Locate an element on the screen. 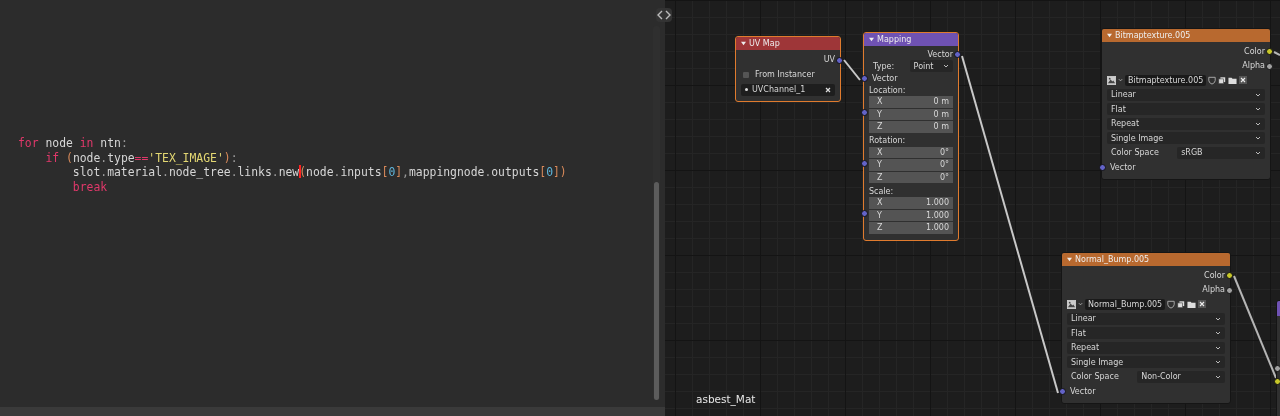 The image size is (1280, 416). node-header: Mapping is located at coordinates (911, 39).